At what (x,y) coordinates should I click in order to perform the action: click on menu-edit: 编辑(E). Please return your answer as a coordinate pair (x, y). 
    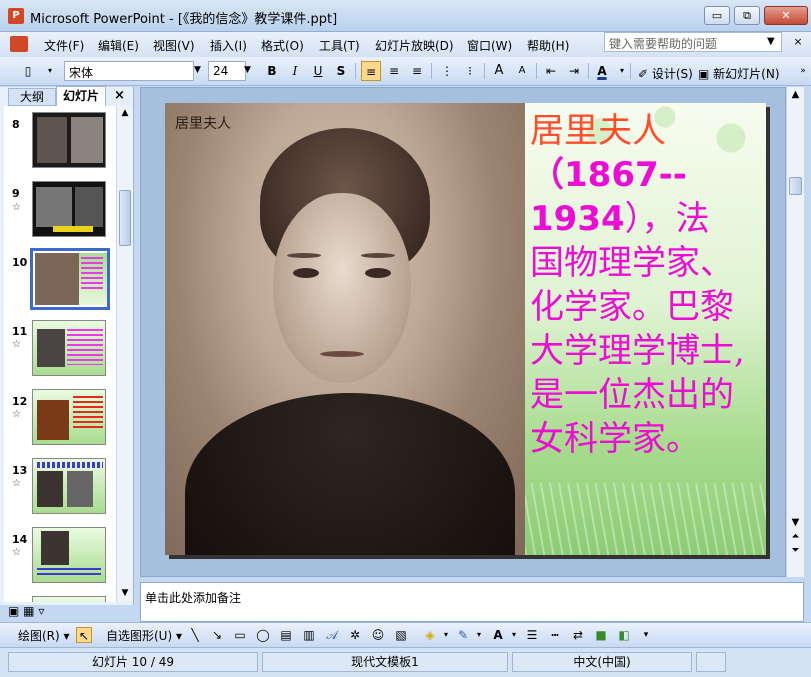
    Looking at the image, I should click on (118, 45).